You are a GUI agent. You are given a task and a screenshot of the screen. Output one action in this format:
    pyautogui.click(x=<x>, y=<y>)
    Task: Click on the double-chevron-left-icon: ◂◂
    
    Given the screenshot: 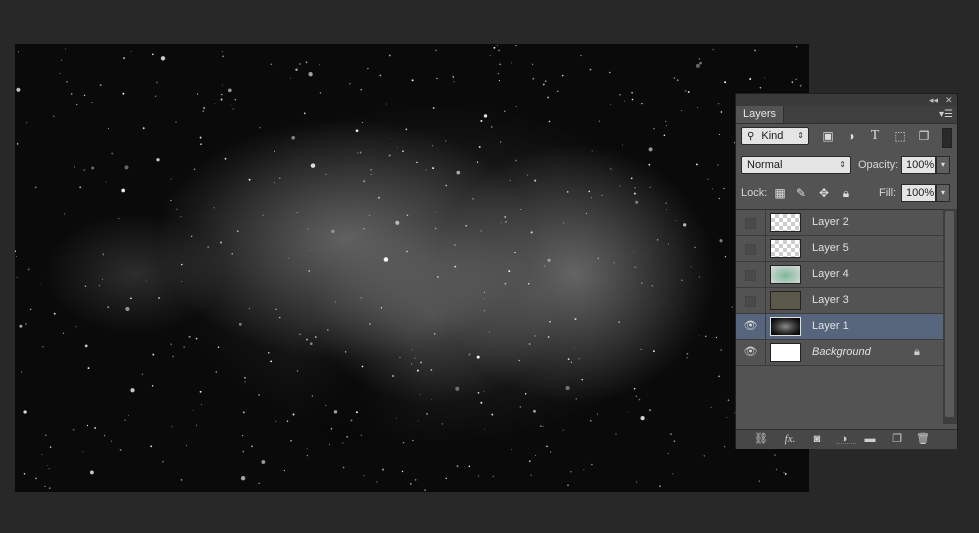 What is the action you would take?
    pyautogui.click(x=933, y=100)
    